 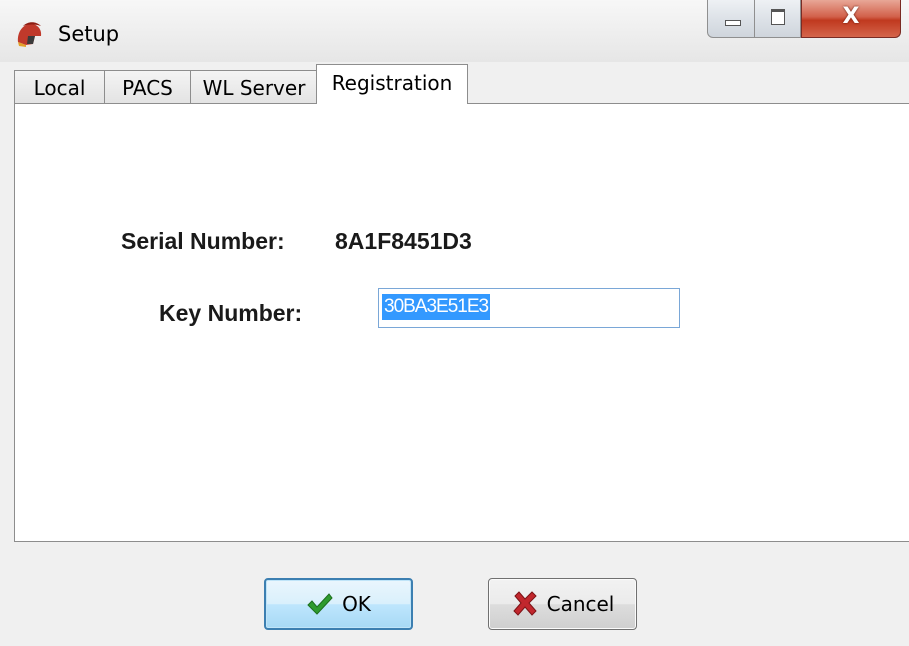 I want to click on key-number-input: 30BA3E51E3, so click(x=529, y=308).